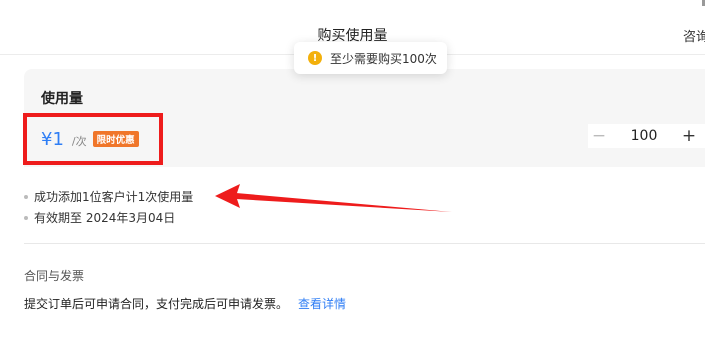 Image resolution: width=705 pixels, height=351 pixels. I want to click on view-details-link: 查看详情, so click(322, 303).